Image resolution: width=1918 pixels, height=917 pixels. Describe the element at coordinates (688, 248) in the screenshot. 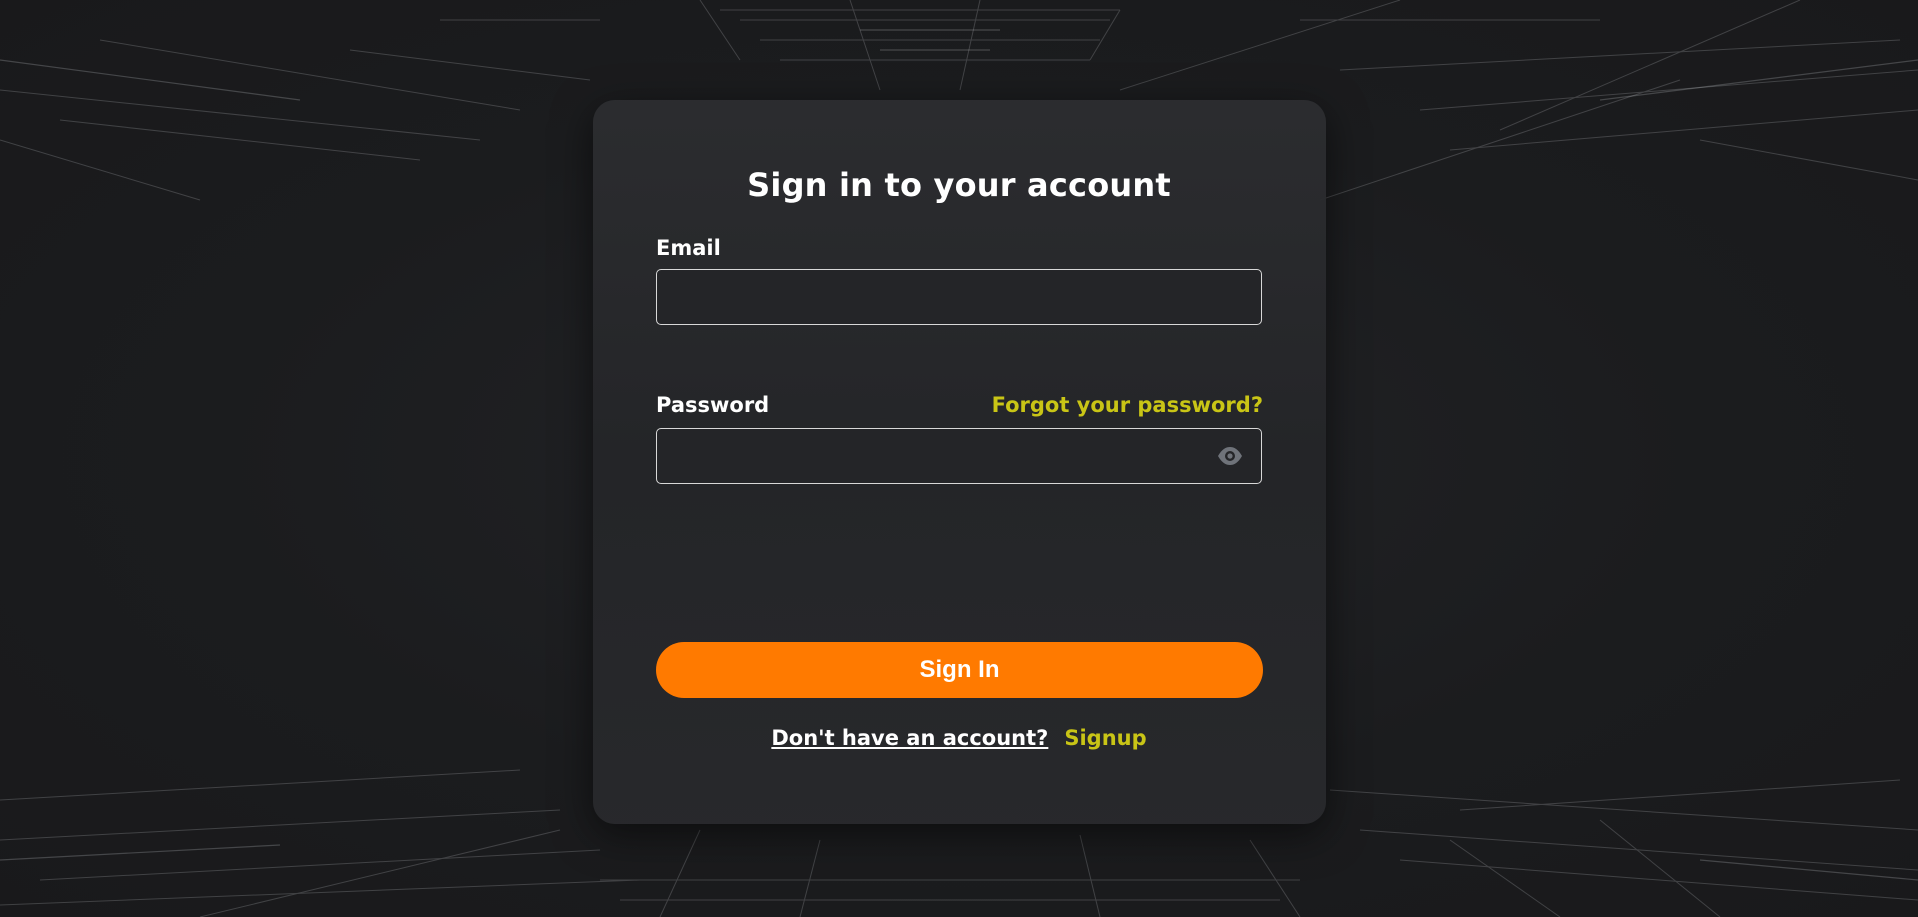

I see `email-label: Email` at that location.